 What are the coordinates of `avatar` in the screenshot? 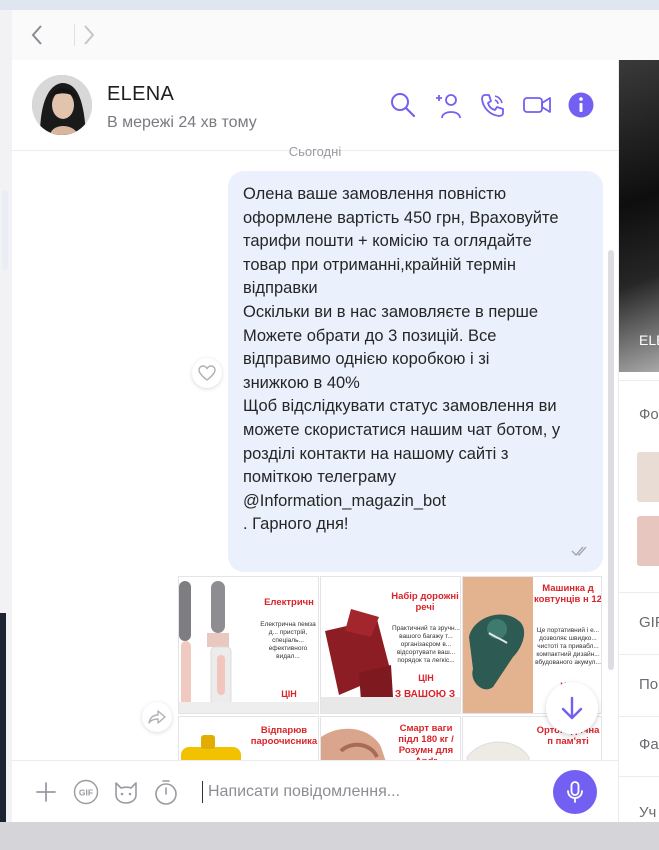 It's located at (62, 105).